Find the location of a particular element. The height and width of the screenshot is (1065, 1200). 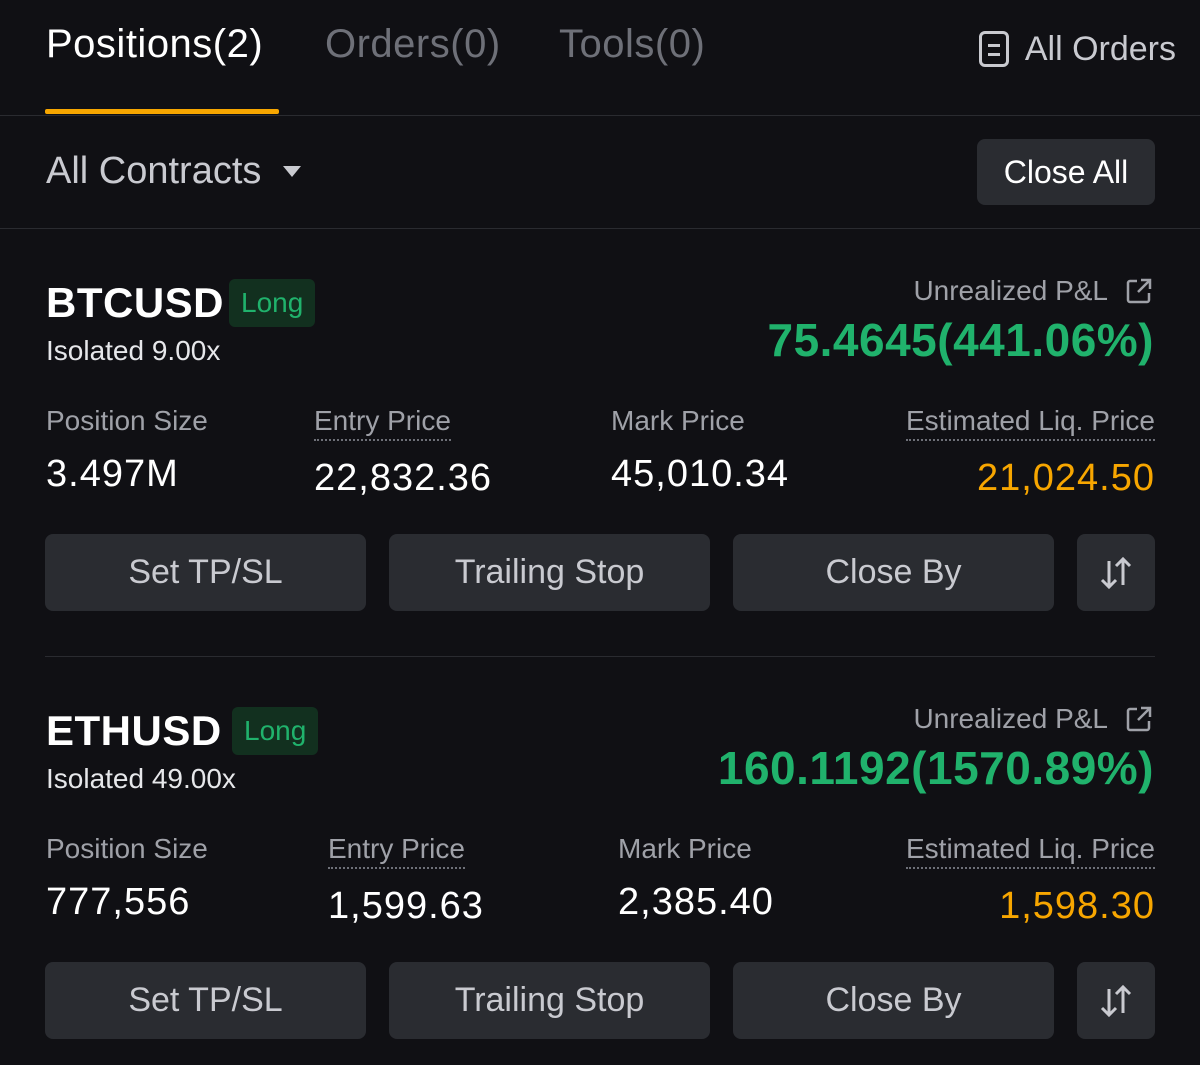

liq-price-value: 1,598.30 is located at coordinates (1077, 906).